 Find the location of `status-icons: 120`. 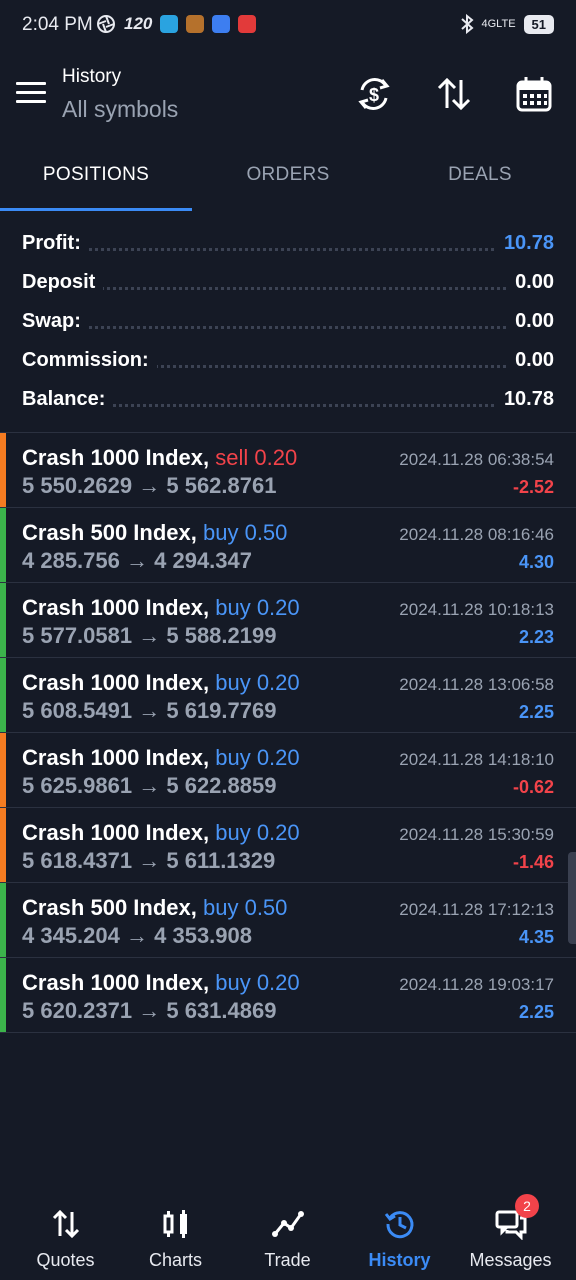

status-icons: 120 is located at coordinates (176, 24).